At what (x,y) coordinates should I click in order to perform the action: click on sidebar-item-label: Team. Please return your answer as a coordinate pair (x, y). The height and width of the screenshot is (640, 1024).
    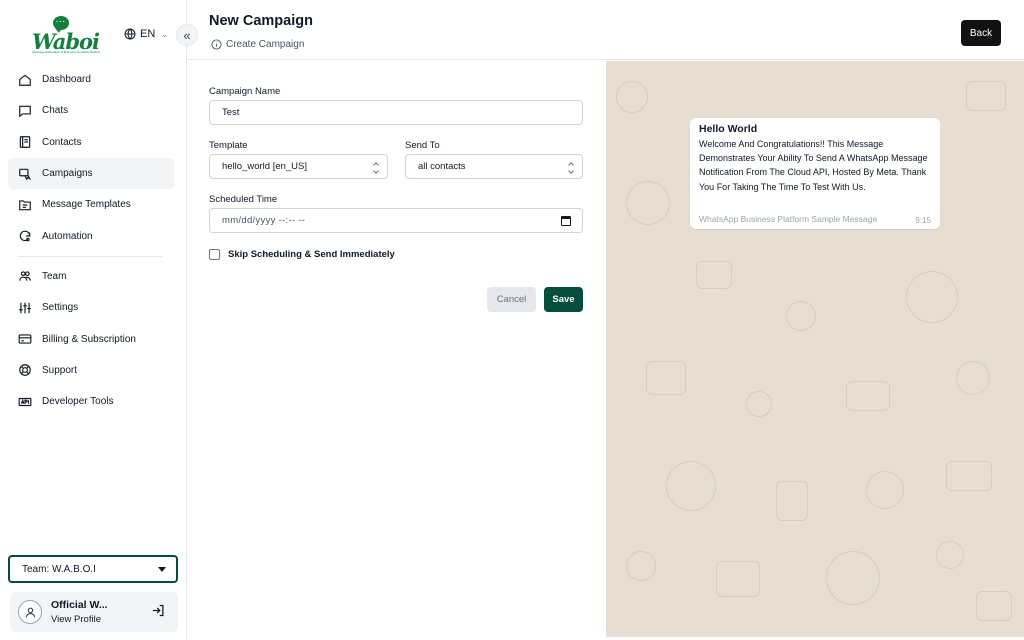
    Looking at the image, I should click on (54, 276).